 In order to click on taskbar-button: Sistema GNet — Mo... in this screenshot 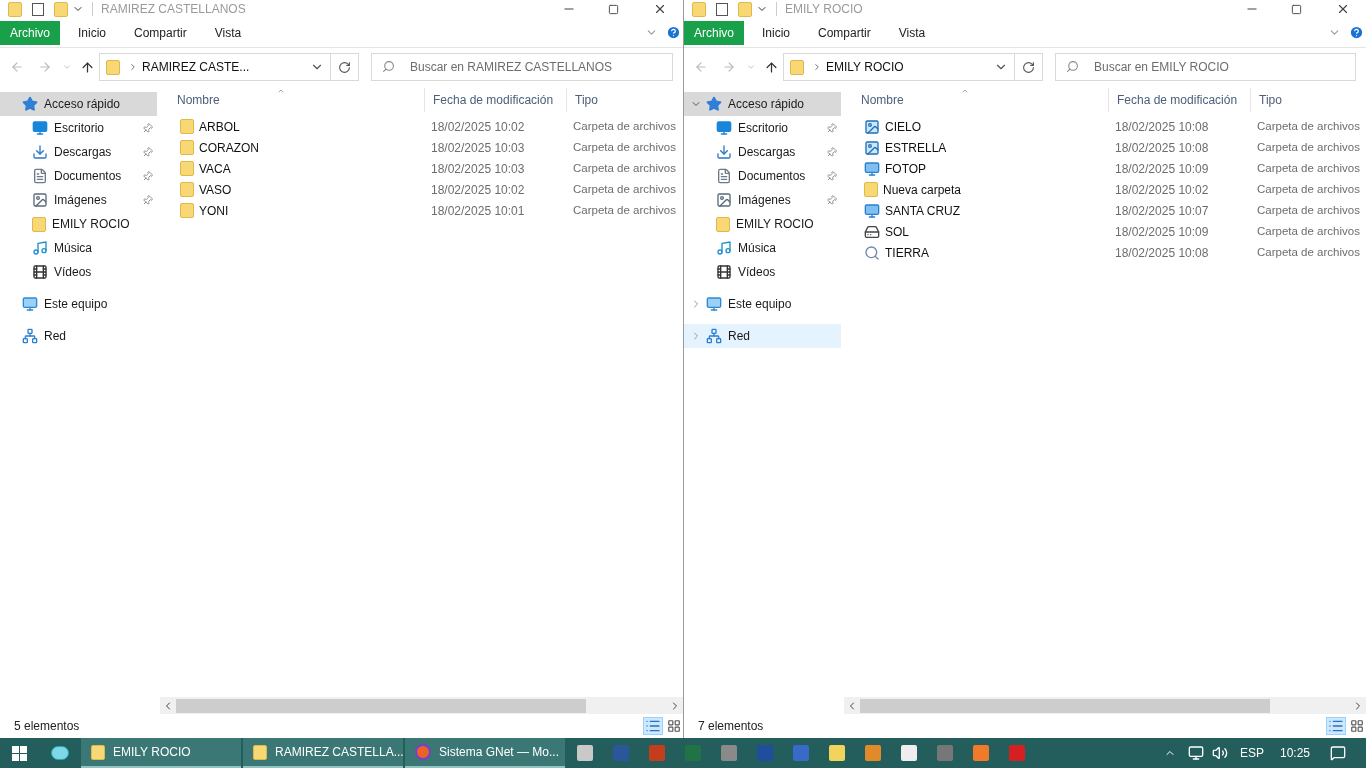, I will do `click(485, 753)`.